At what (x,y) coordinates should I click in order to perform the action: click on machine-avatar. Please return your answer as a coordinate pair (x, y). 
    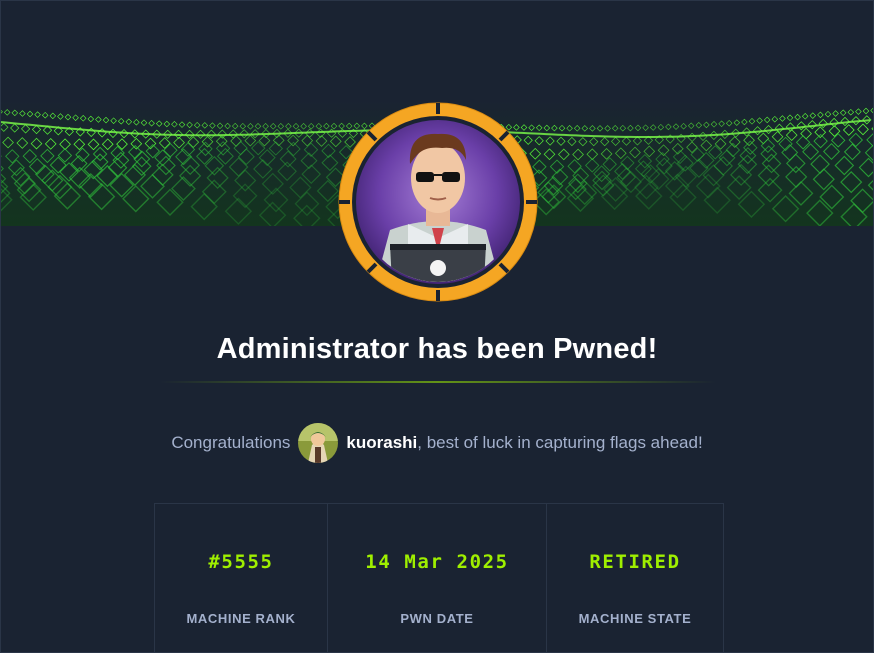
    Looking at the image, I should click on (438, 202).